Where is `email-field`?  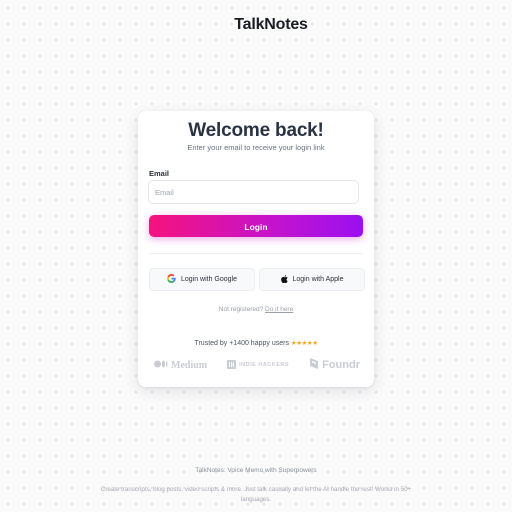
email-field is located at coordinates (253, 192).